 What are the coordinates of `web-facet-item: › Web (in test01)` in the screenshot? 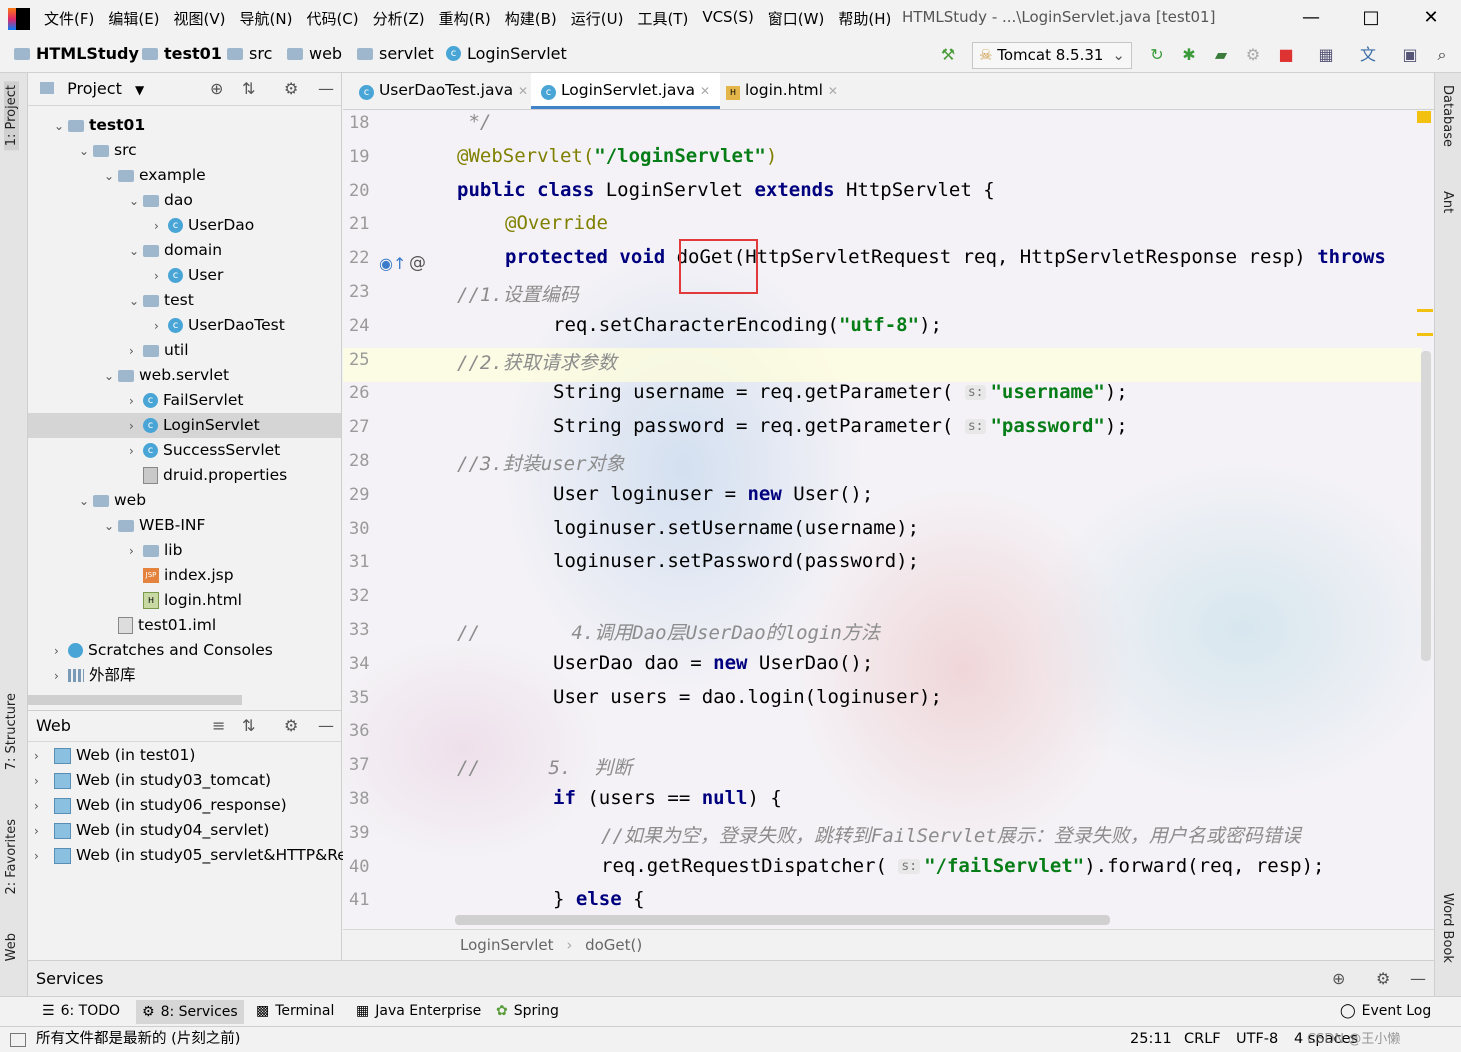 It's located at (114, 755).